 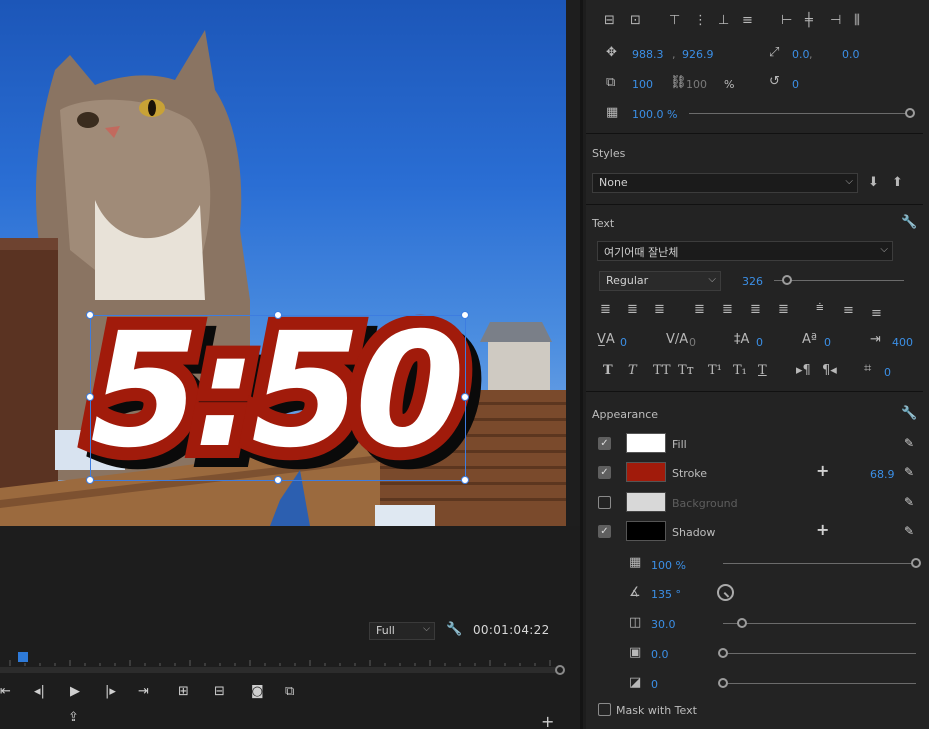 I want to click on camera-icon: ◙, so click(x=257, y=691).